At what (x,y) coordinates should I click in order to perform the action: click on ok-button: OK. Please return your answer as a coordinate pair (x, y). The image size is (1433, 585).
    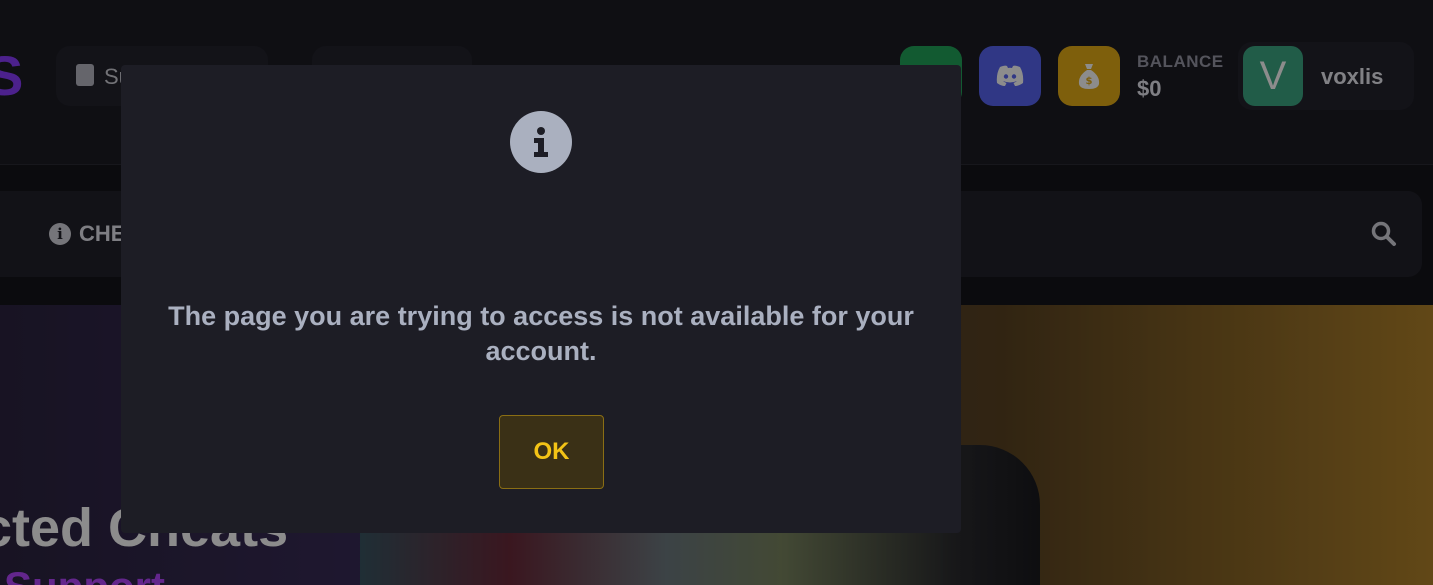
    Looking at the image, I should click on (551, 452).